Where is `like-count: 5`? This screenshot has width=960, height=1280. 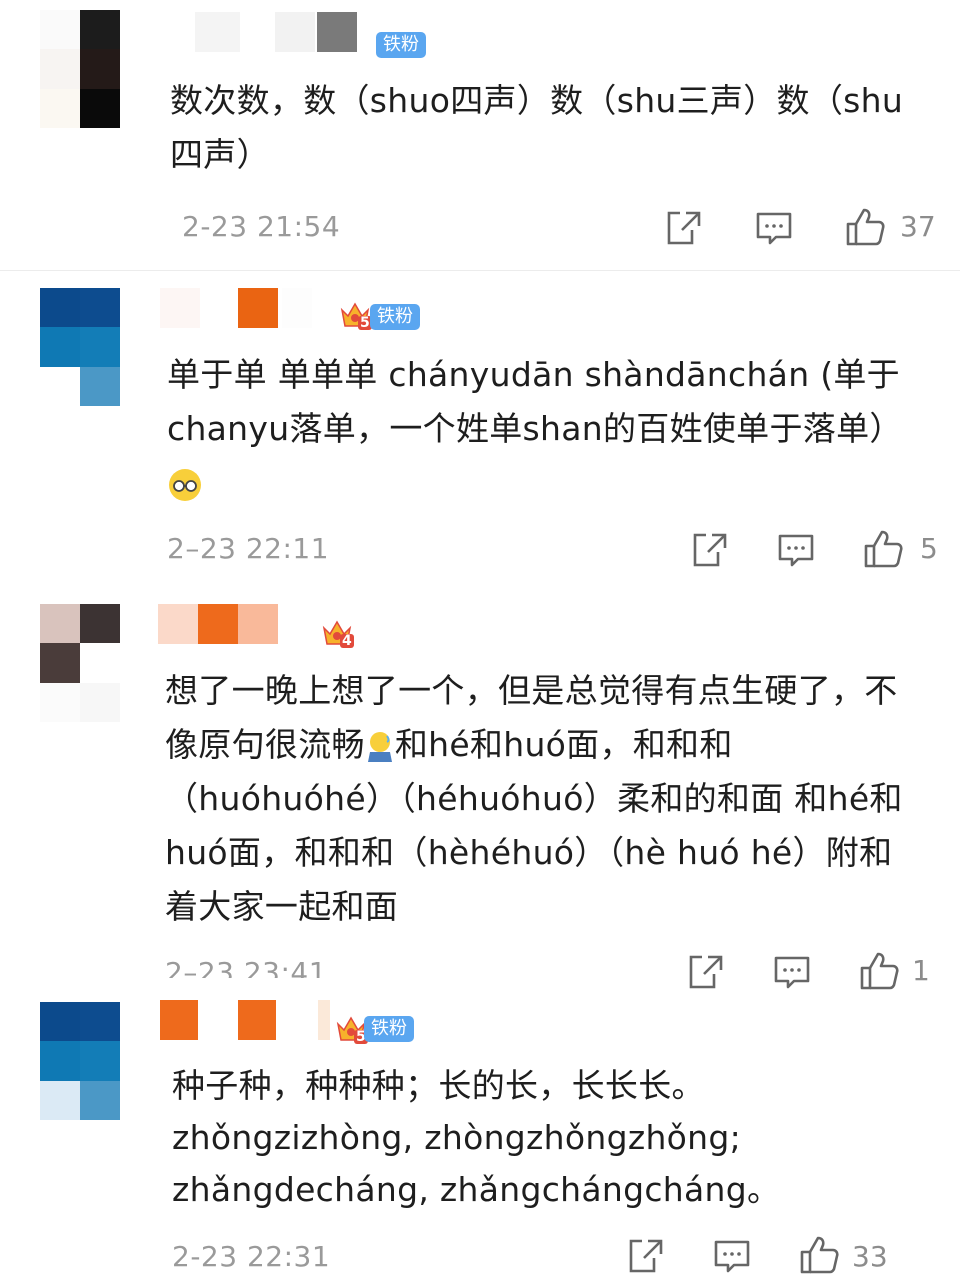 like-count: 5 is located at coordinates (929, 548).